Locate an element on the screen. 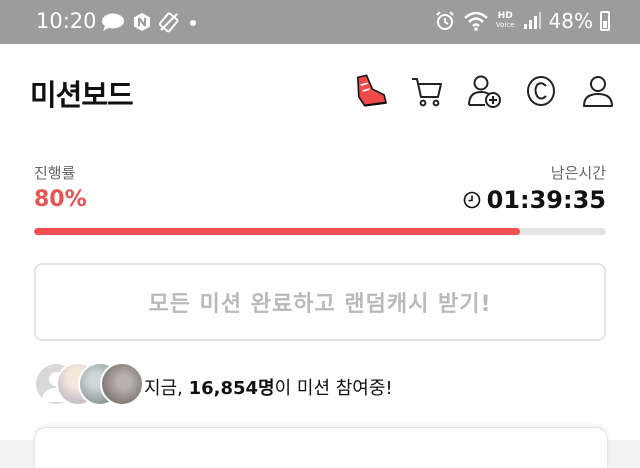 This screenshot has width=640, height=468. status-bar: 10:20 HD Voice 48% is located at coordinates (320, 22).